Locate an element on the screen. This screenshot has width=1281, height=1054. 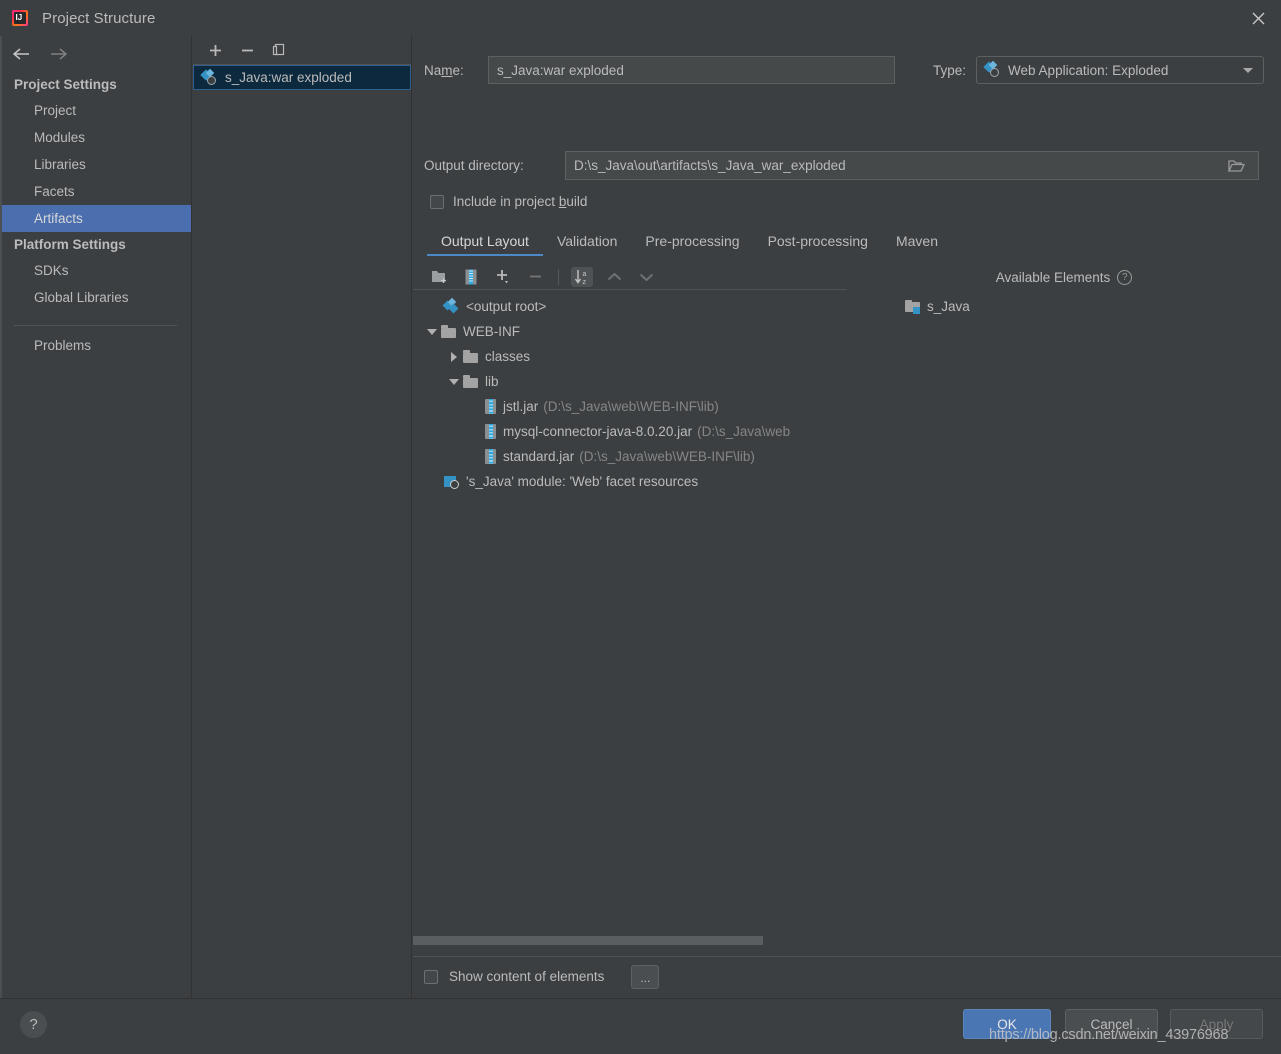
available-elements-header: Available Elements ? is located at coordinates (1064, 277).